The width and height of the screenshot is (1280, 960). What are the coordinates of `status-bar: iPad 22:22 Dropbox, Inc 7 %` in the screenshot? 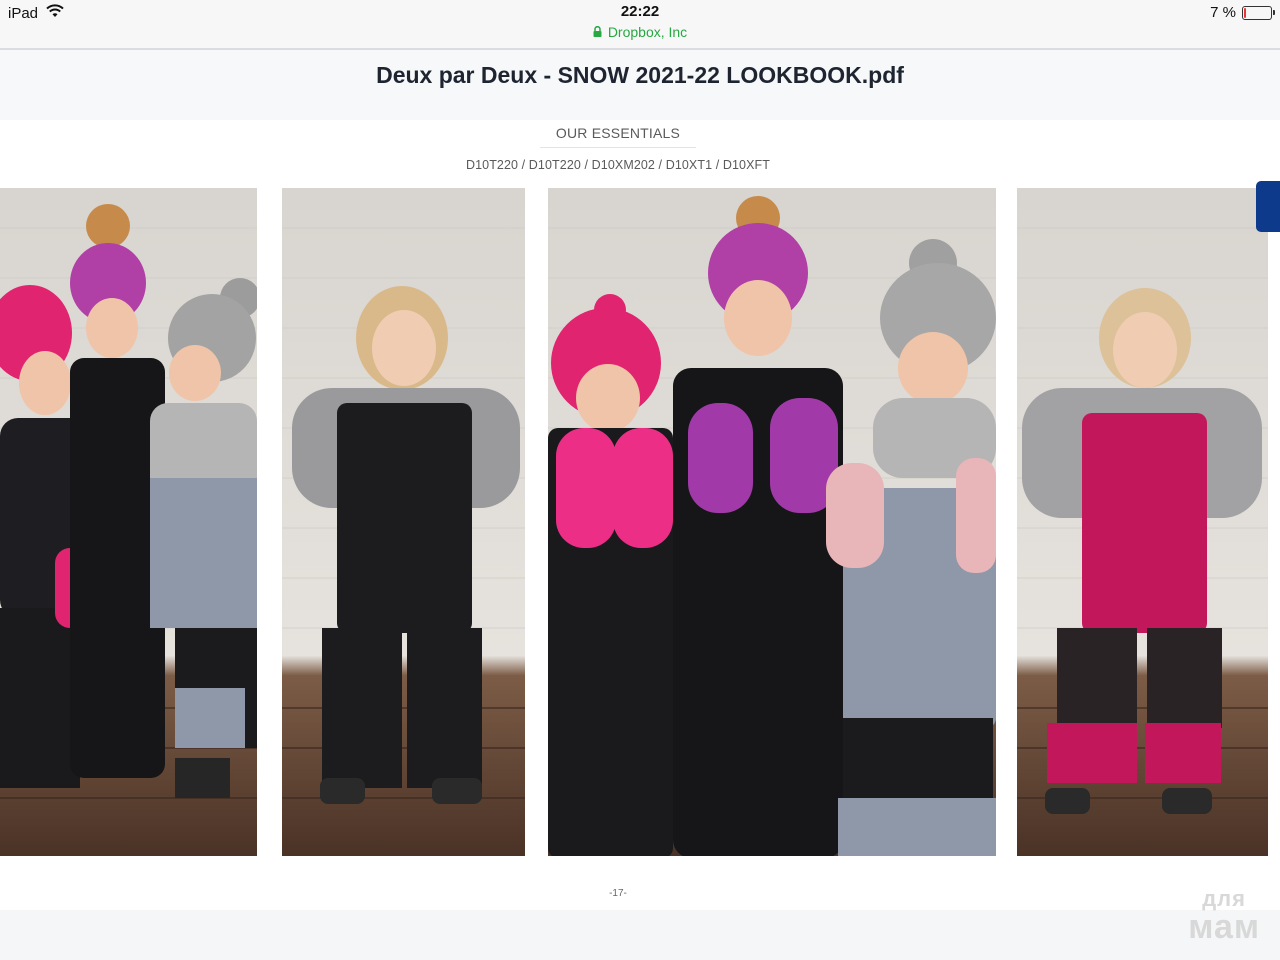 It's located at (640, 24).